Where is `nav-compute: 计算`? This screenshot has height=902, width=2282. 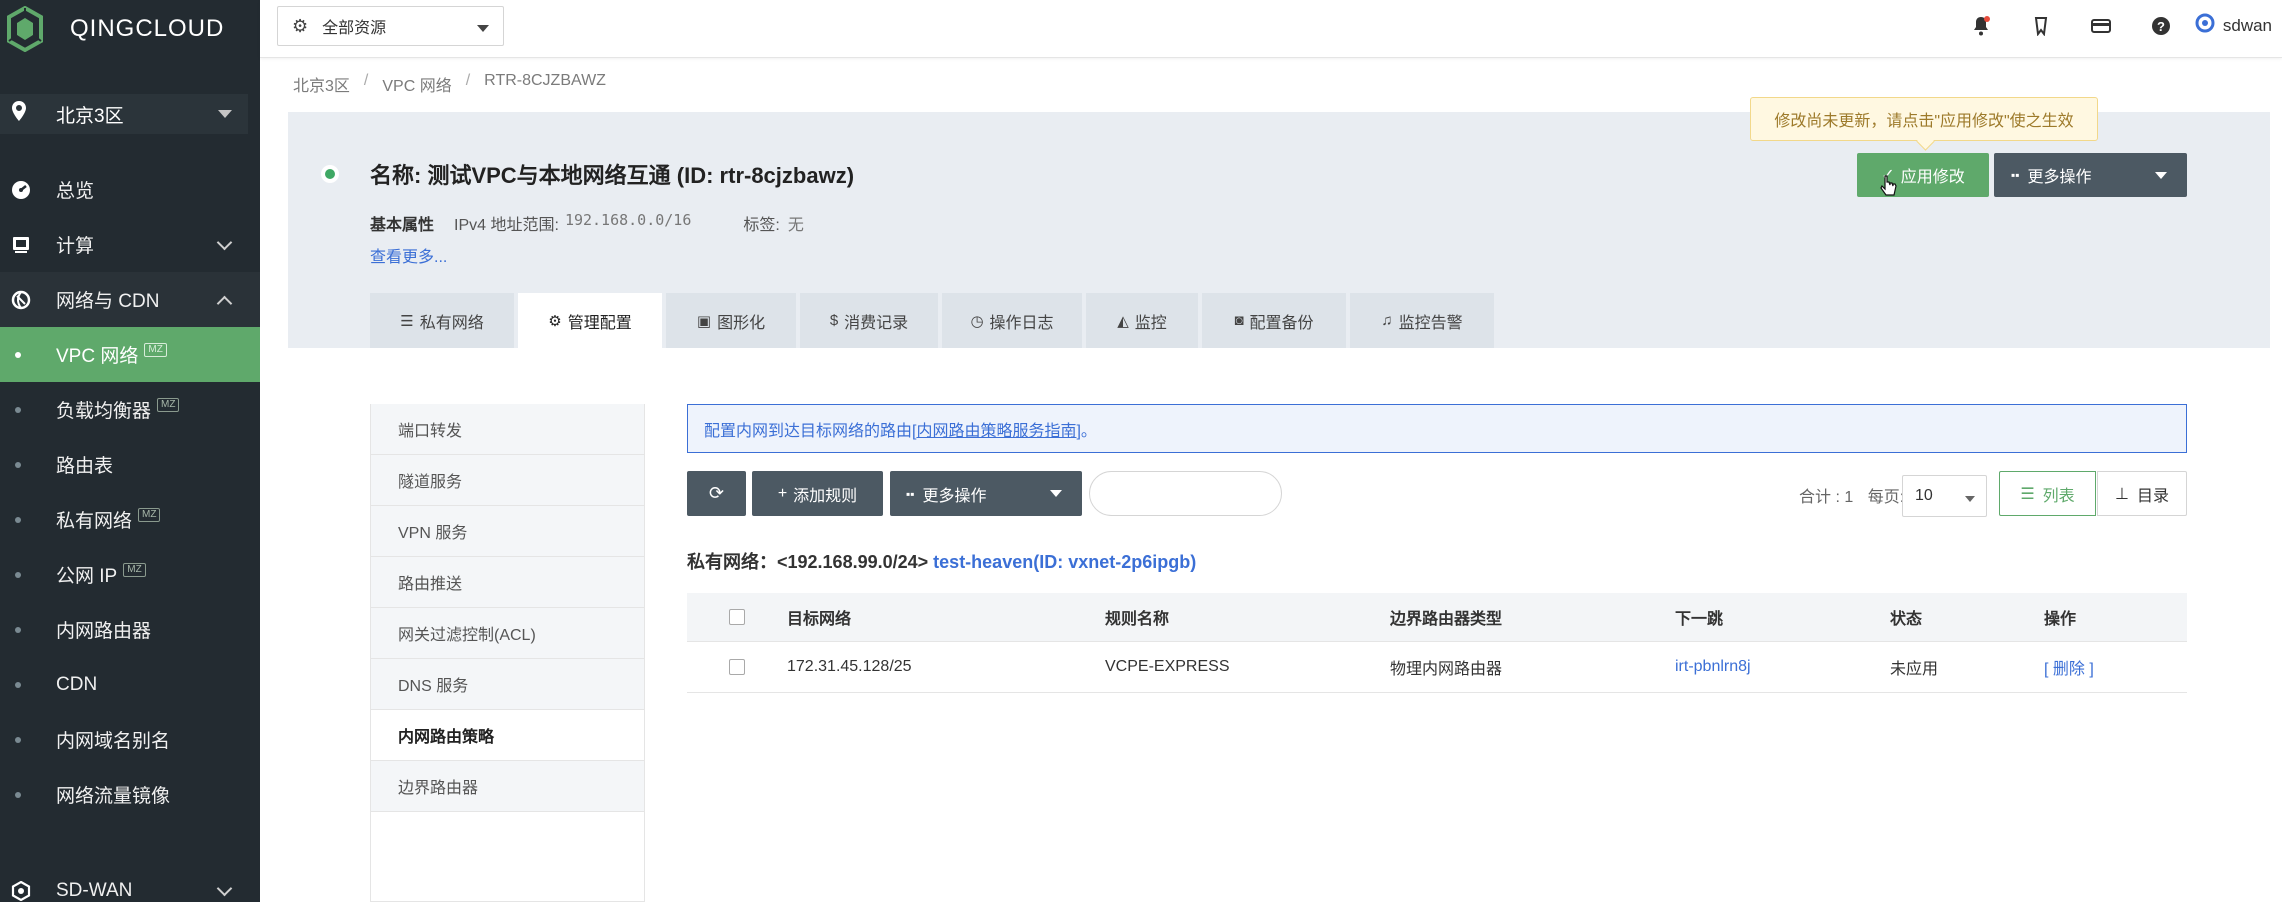 nav-compute: 计算 is located at coordinates (130, 244).